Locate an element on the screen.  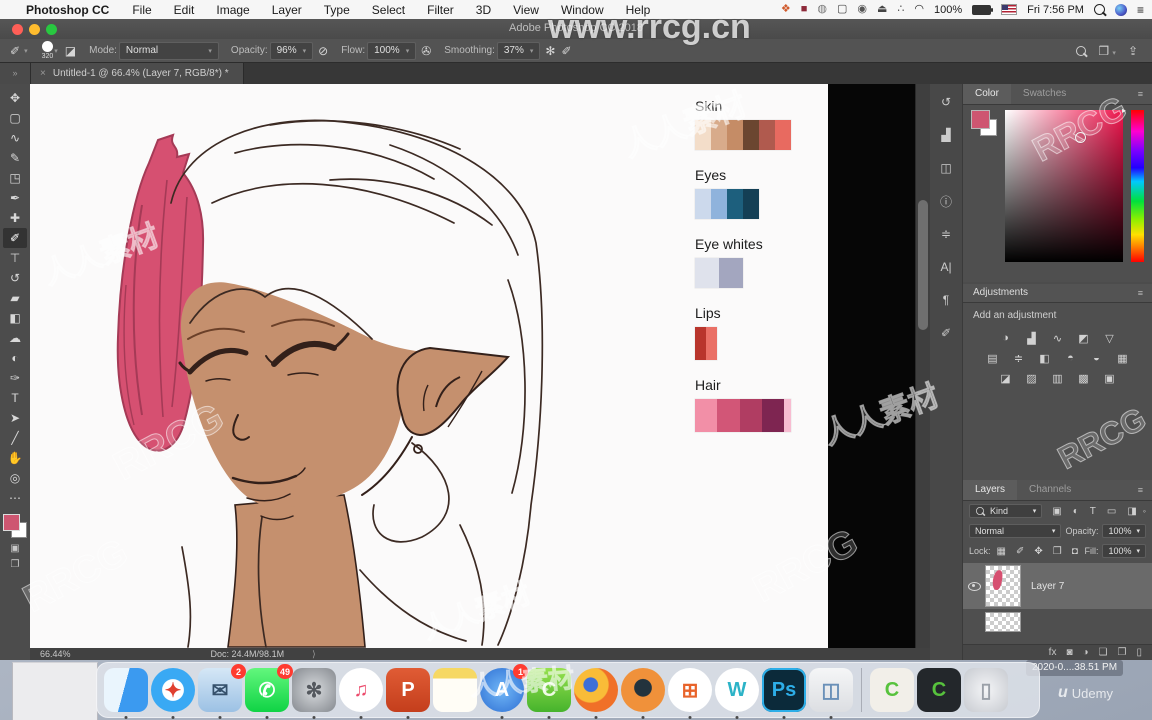
invert-icon: ◪ is located at coordinates (1005, 378).